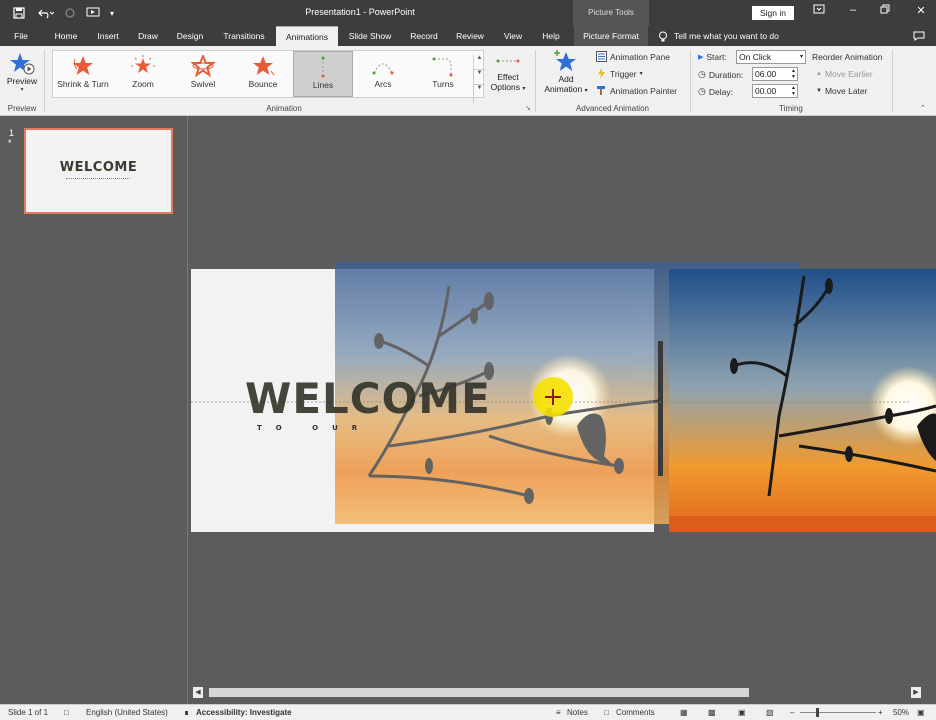 This screenshot has height=720, width=936. Describe the element at coordinates (479, 62) in the screenshot. I see `gallery-up-icon: ▲` at that location.